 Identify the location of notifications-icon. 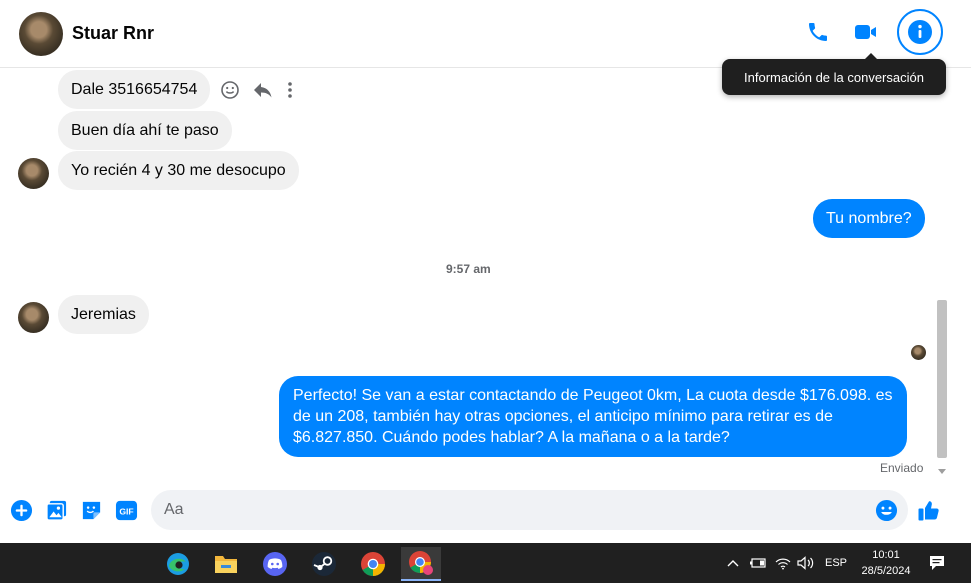
(937, 565).